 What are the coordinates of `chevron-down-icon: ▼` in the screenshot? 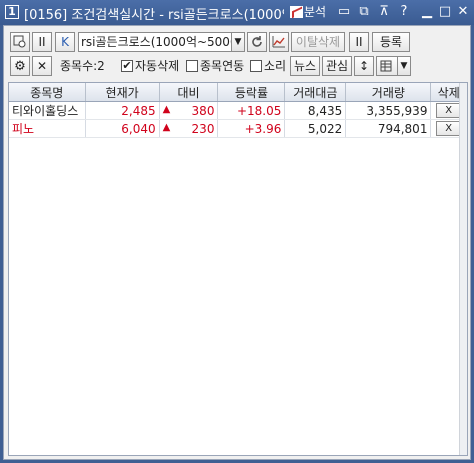 It's located at (238, 42).